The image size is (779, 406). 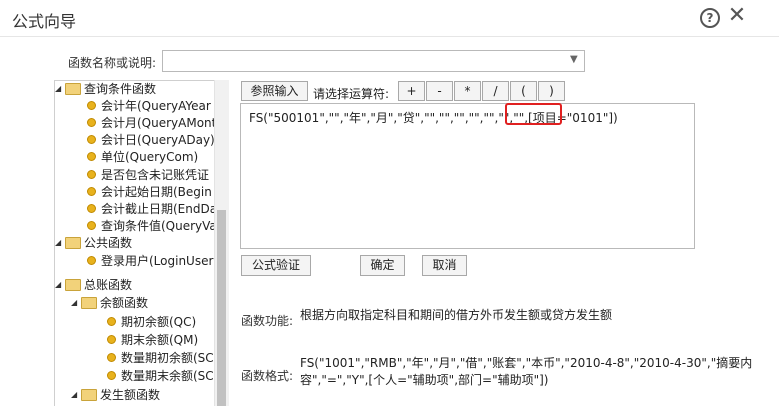 I want to click on tree-item-accounting-day: 会计日(QueryADay), so click(x=151, y=140).